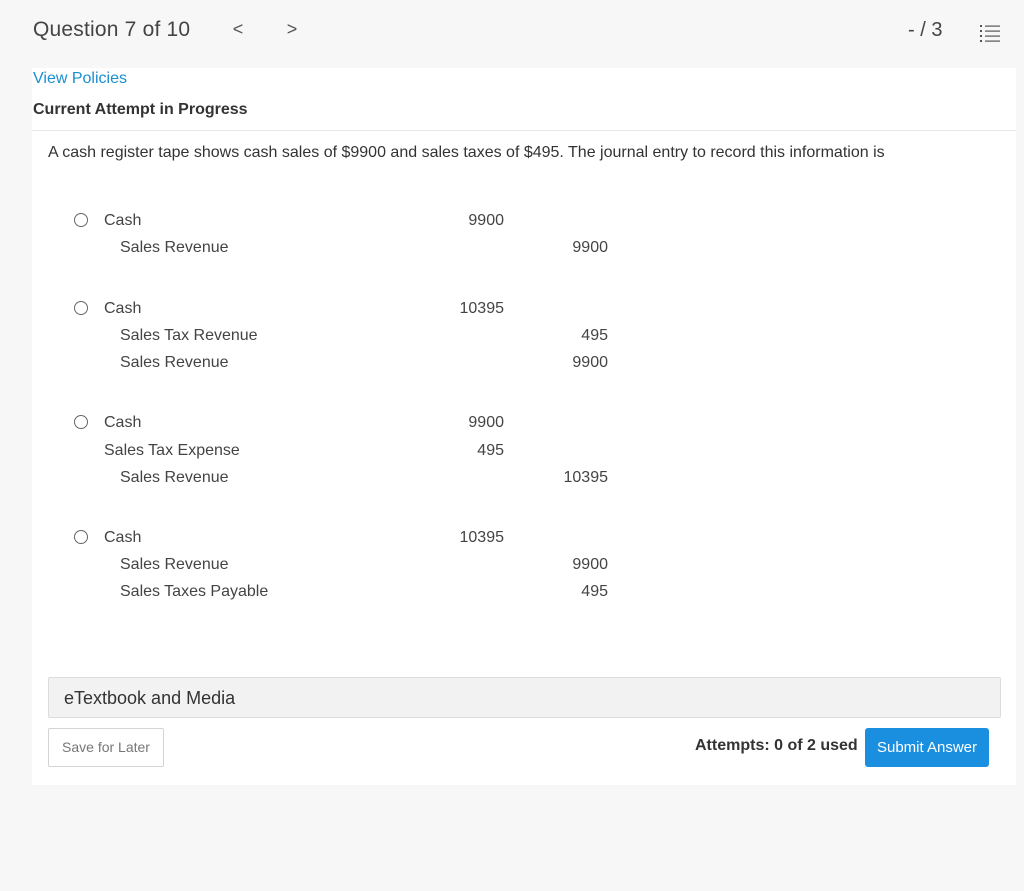  I want to click on account-name: Sales Tax Expense, so click(172, 450).